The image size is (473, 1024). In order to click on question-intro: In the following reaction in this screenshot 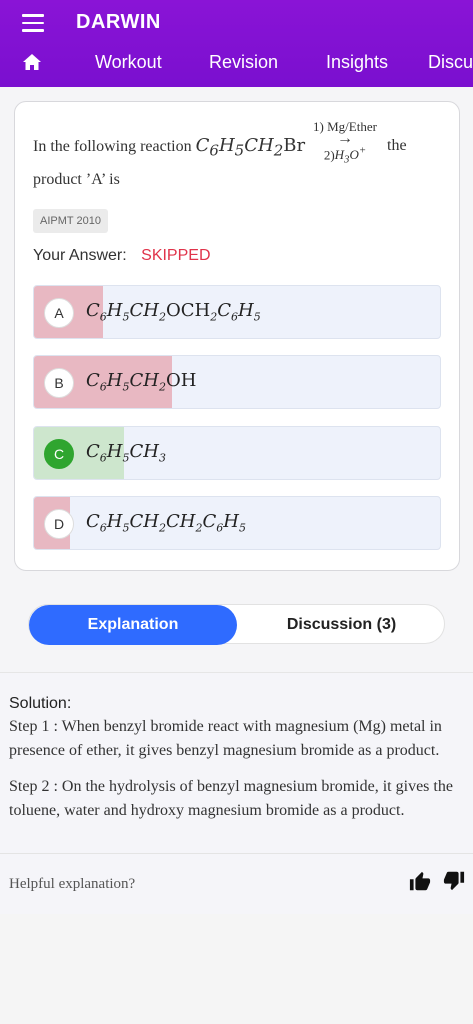, I will do `click(112, 146)`.